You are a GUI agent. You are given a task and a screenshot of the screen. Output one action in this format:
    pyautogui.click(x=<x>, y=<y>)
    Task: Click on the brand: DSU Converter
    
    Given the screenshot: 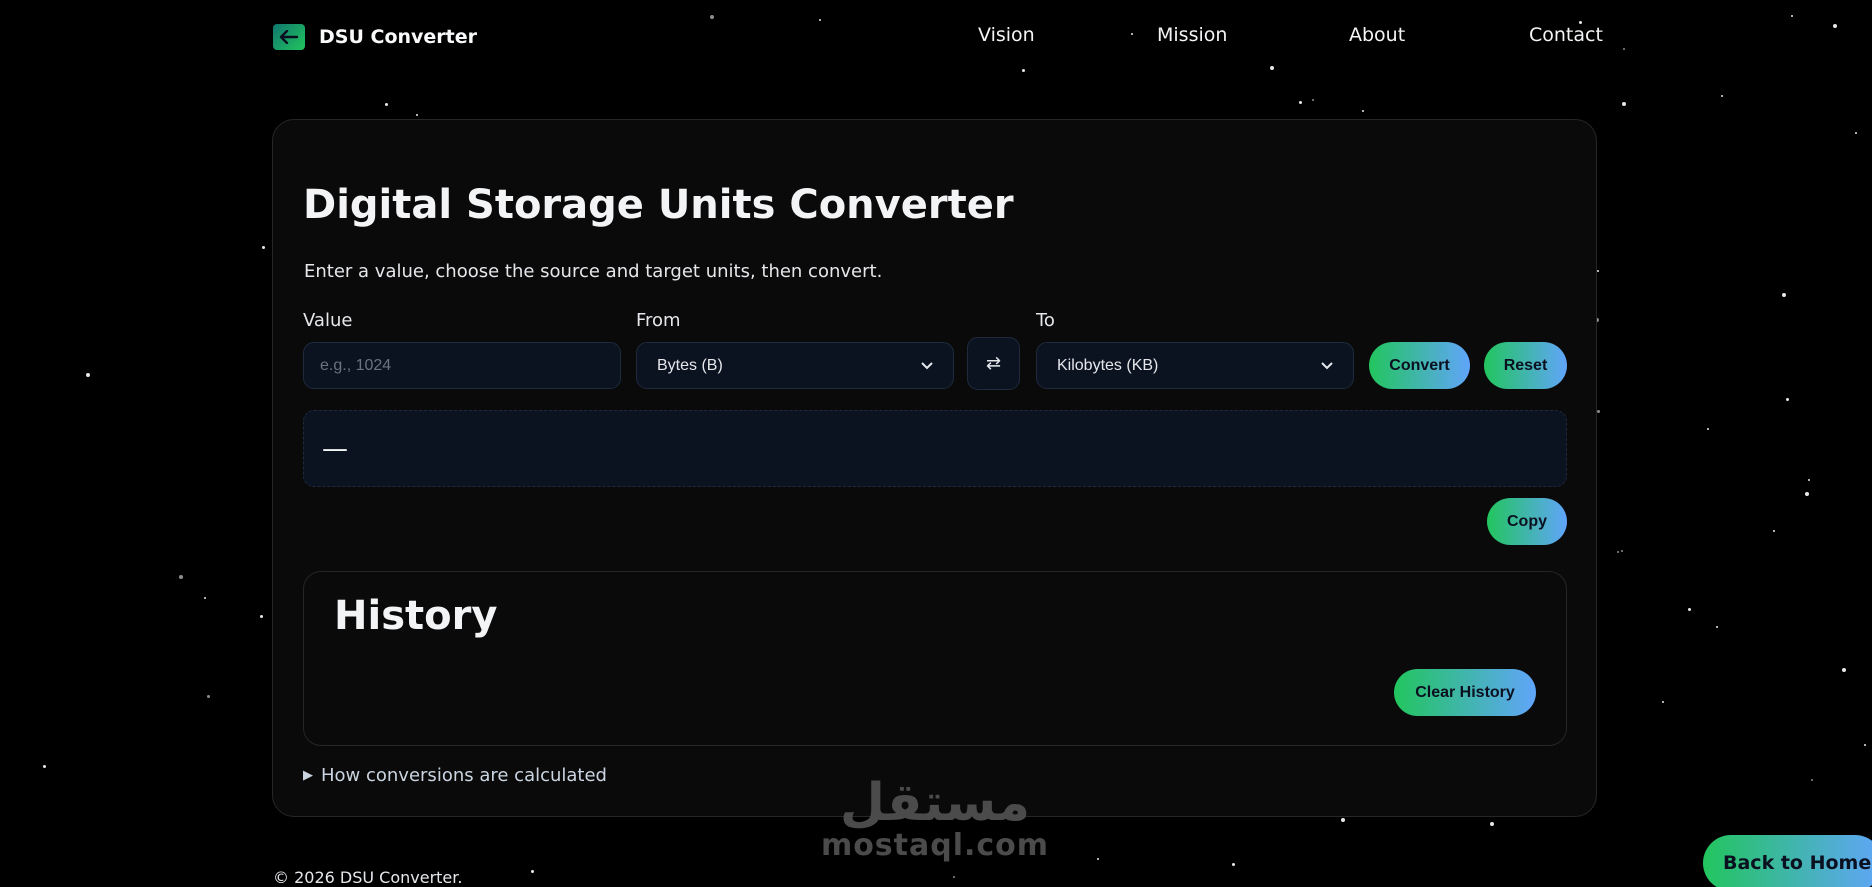 What is the action you would take?
    pyautogui.click(x=375, y=37)
    